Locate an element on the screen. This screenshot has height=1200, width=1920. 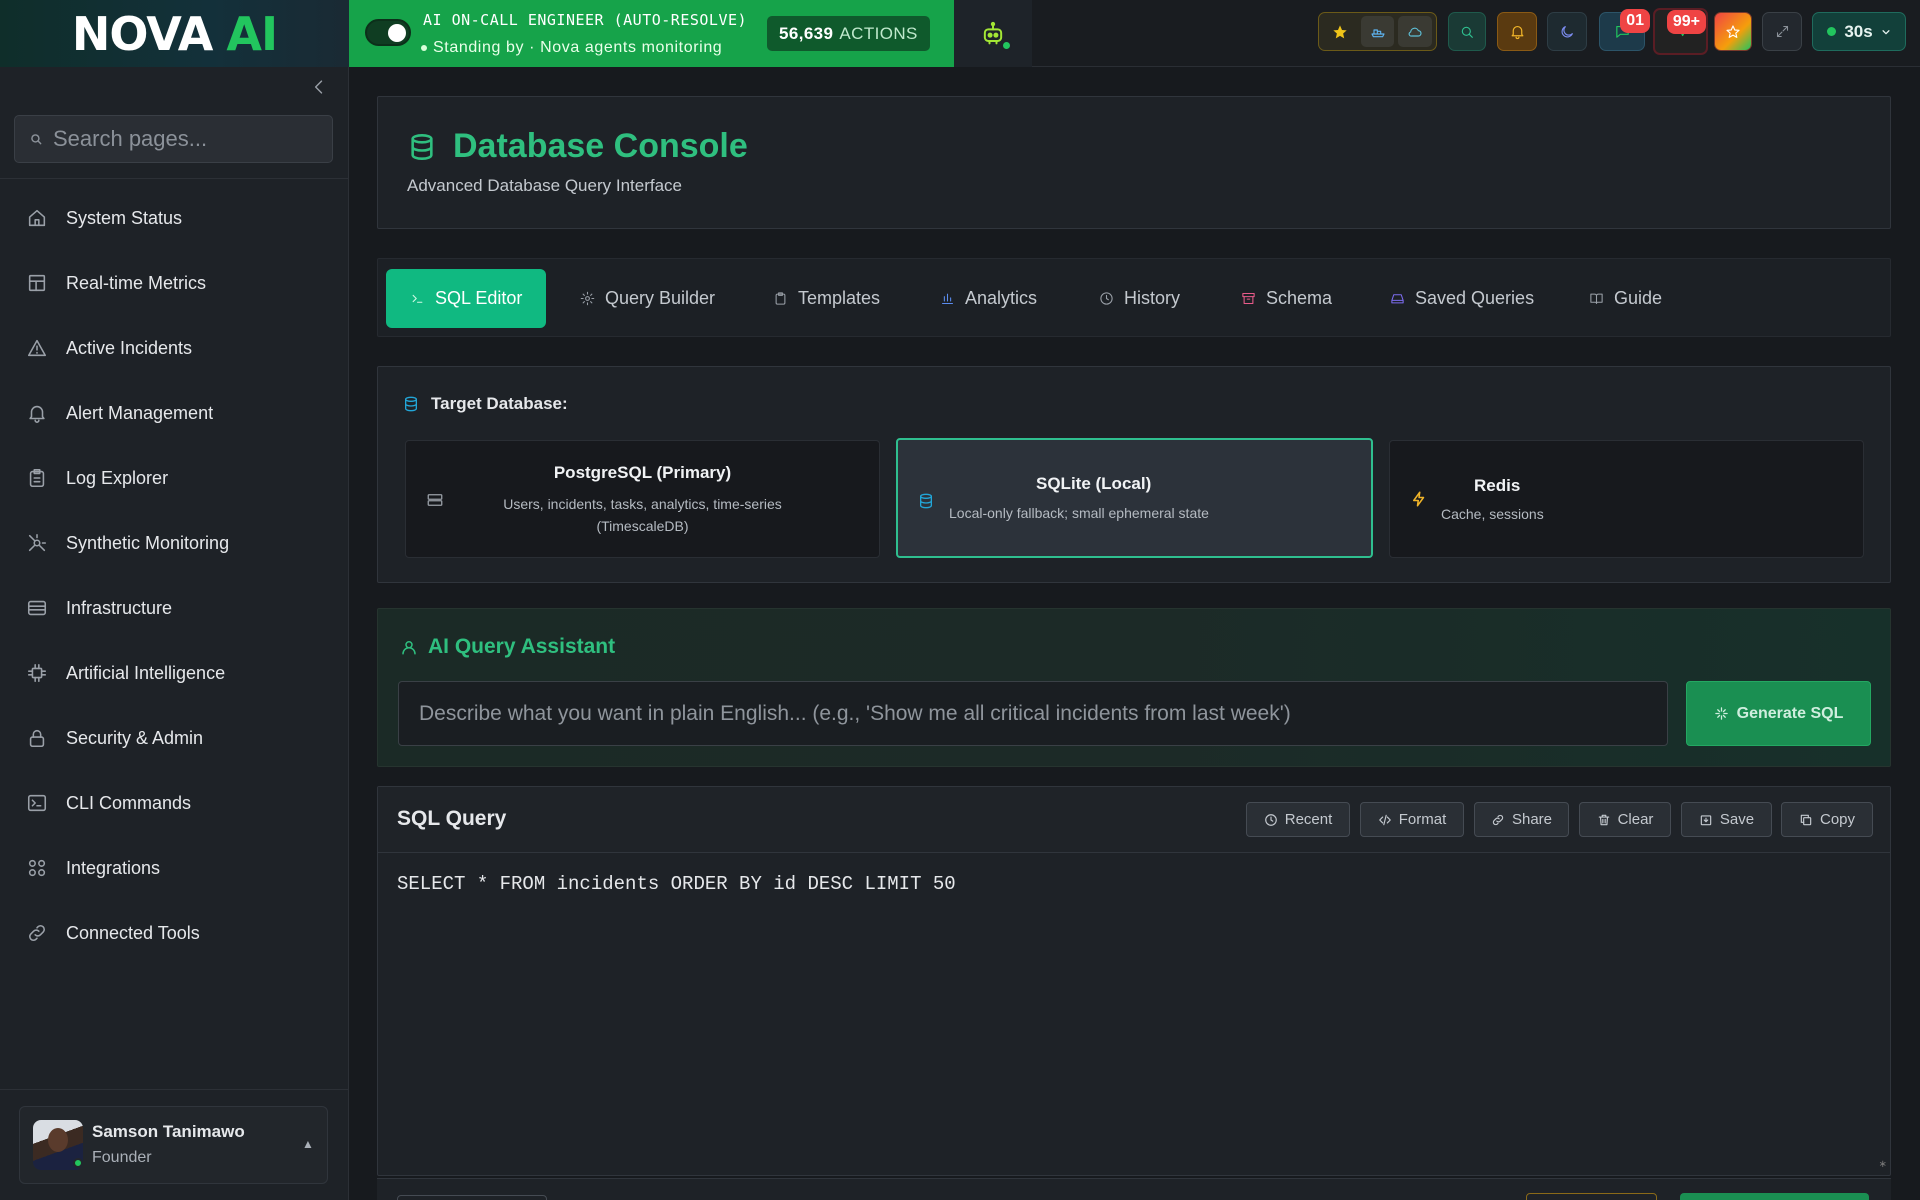
favorites-button is located at coordinates (1733, 31).